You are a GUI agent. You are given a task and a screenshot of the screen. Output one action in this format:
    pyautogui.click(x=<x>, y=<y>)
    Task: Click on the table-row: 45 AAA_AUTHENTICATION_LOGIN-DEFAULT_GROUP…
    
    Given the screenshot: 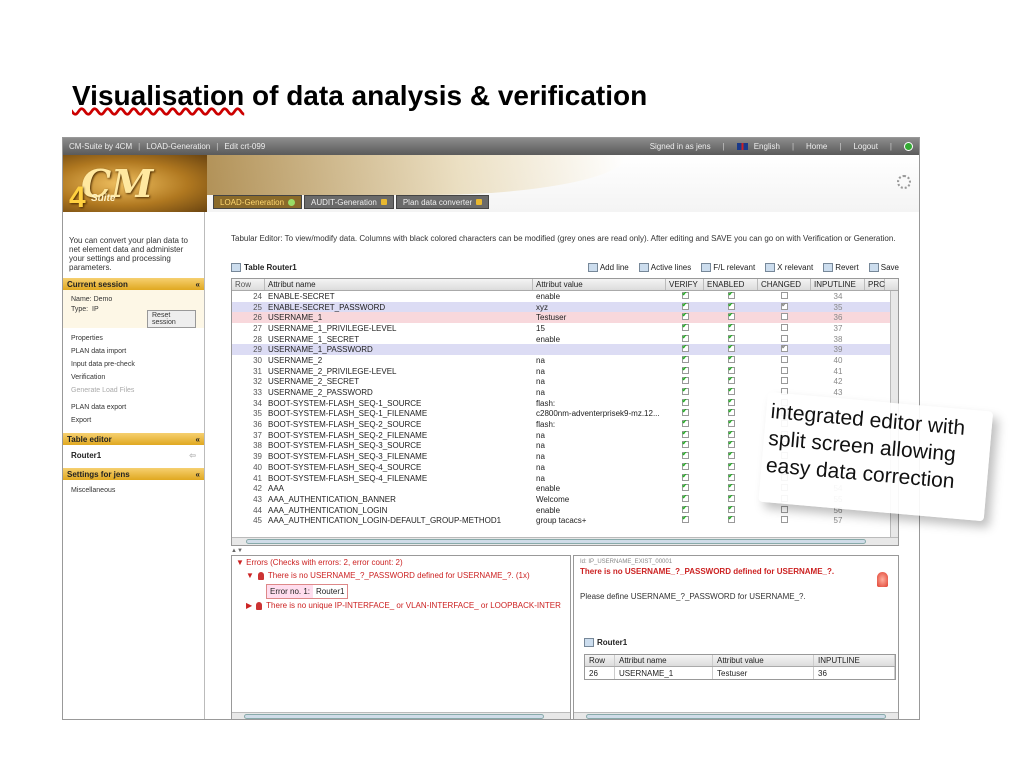 What is the action you would take?
    pyautogui.click(x=565, y=520)
    